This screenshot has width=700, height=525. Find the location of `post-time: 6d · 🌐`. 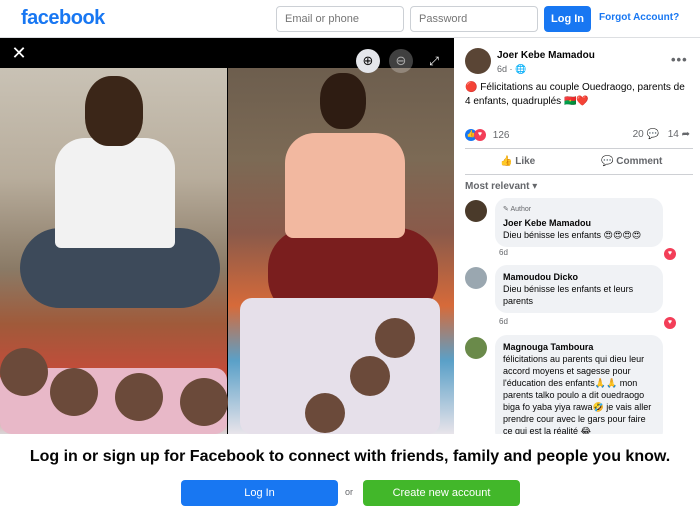

post-time: 6d · 🌐 is located at coordinates (512, 69).